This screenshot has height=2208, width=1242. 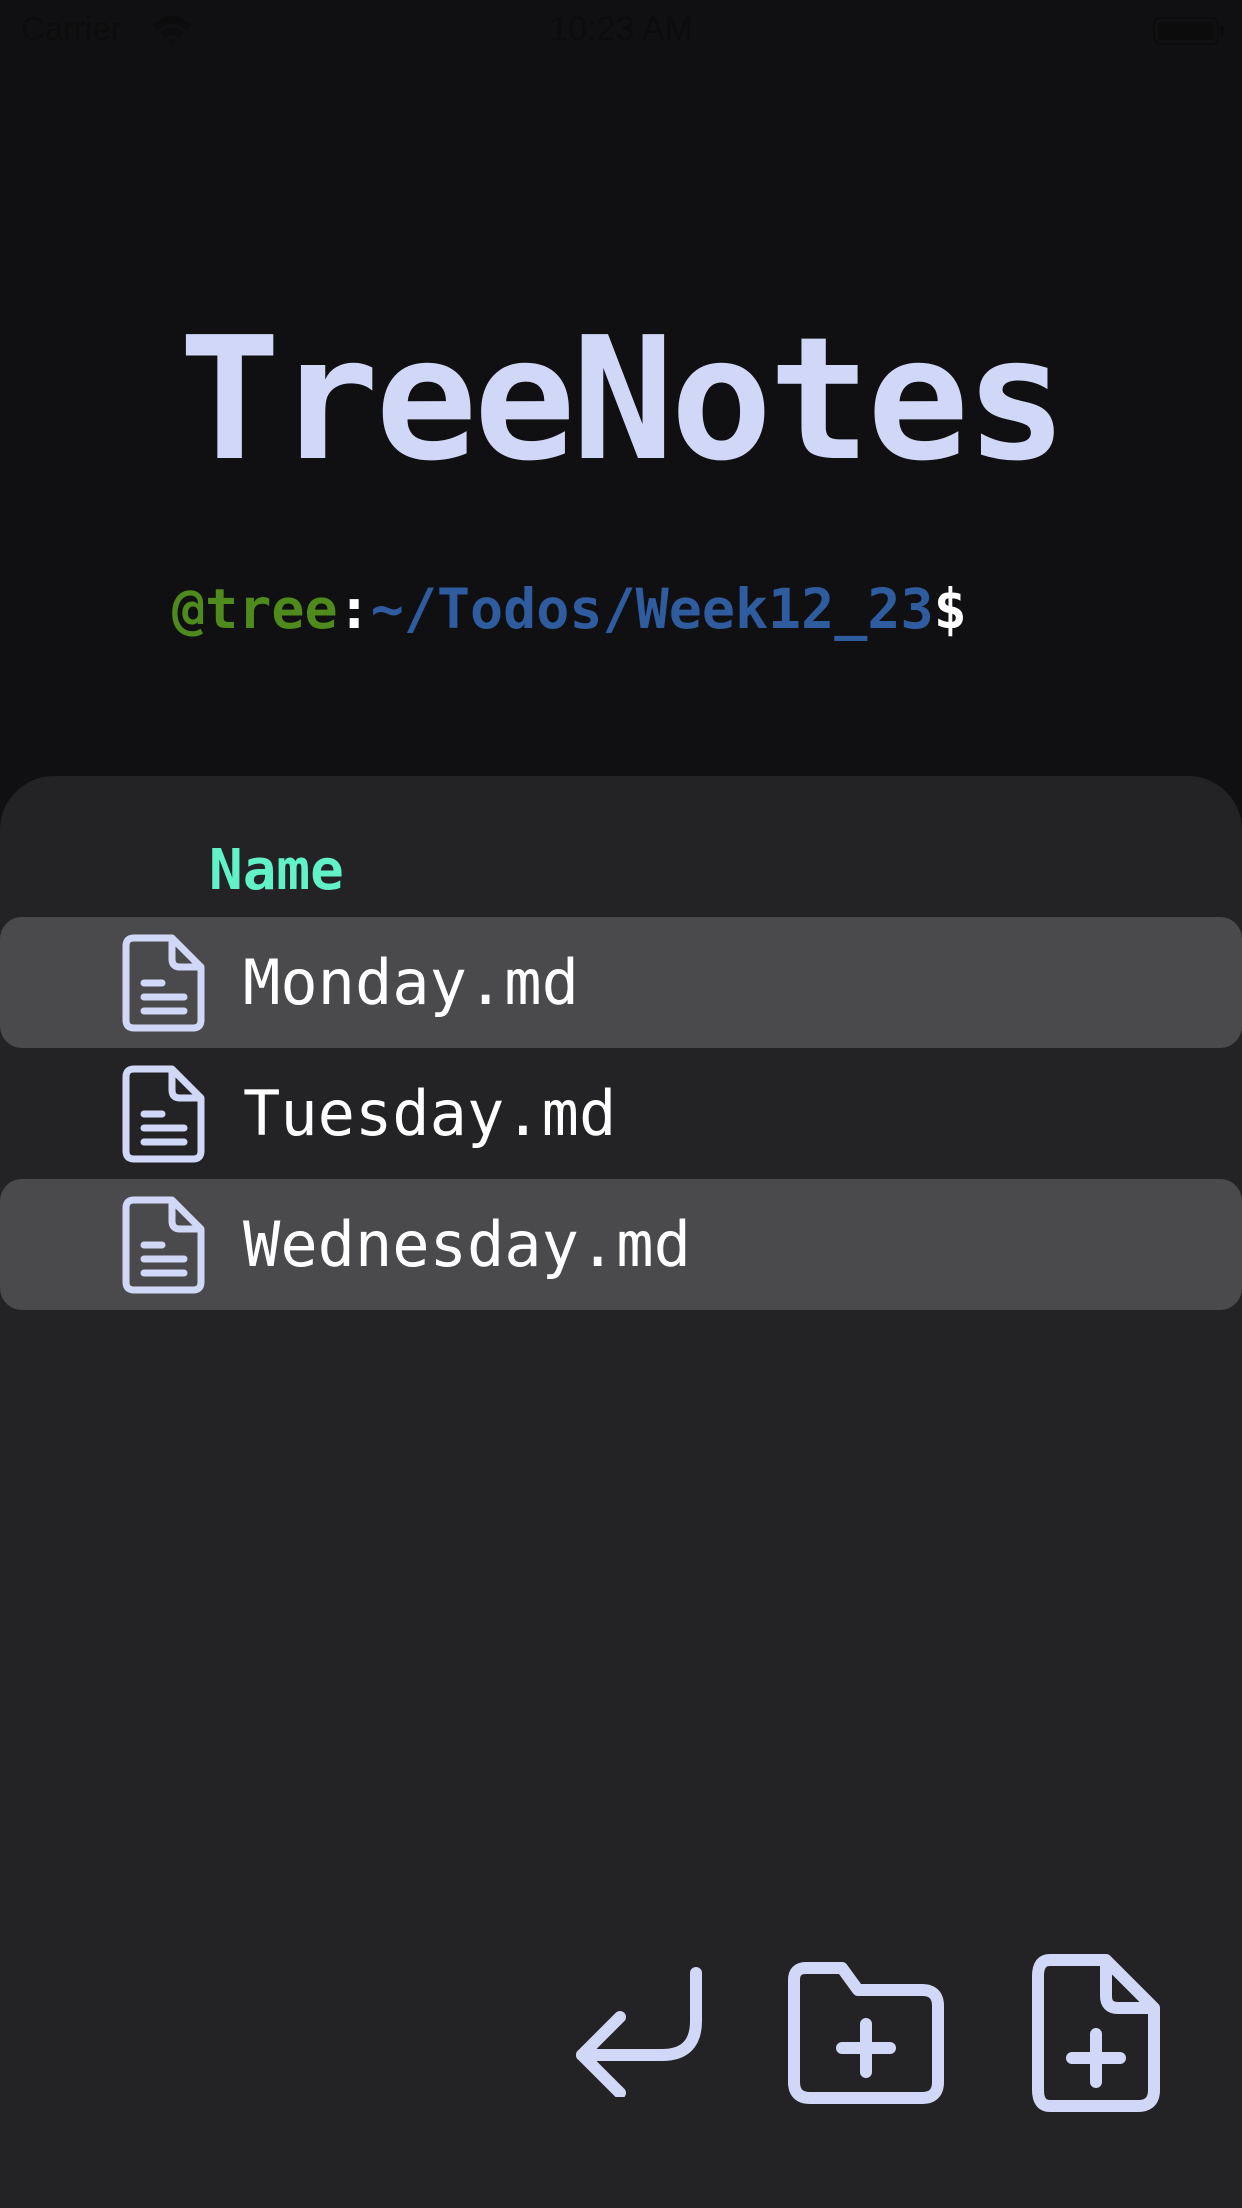 What do you see at coordinates (276, 870) in the screenshot?
I see `column-header-name: Name` at bounding box center [276, 870].